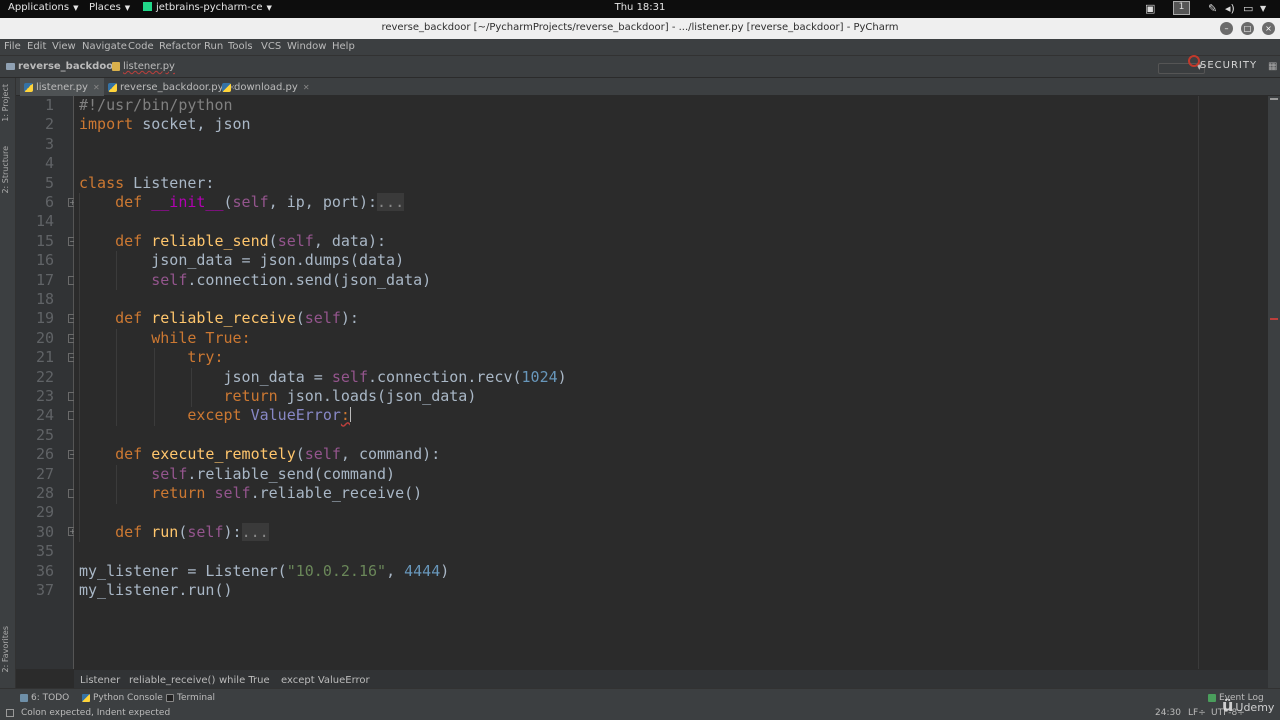 Image resolution: width=1280 pixels, height=720 pixels. What do you see at coordinates (1197, 713) in the screenshot?
I see `line-separator: LF÷` at bounding box center [1197, 713].